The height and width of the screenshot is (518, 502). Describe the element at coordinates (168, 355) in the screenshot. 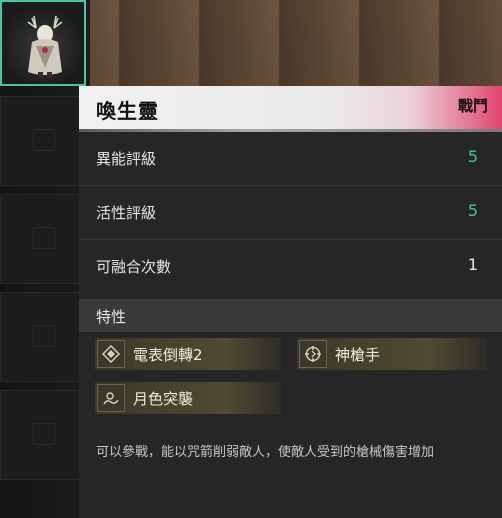

I see `trait-name: 電表倒轉2` at that location.